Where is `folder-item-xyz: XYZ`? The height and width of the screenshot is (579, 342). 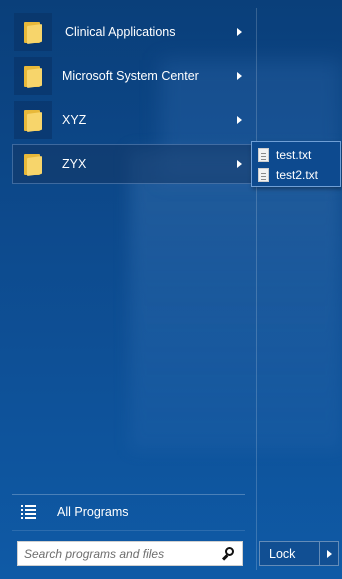 folder-item-xyz: XYZ is located at coordinates (132, 120).